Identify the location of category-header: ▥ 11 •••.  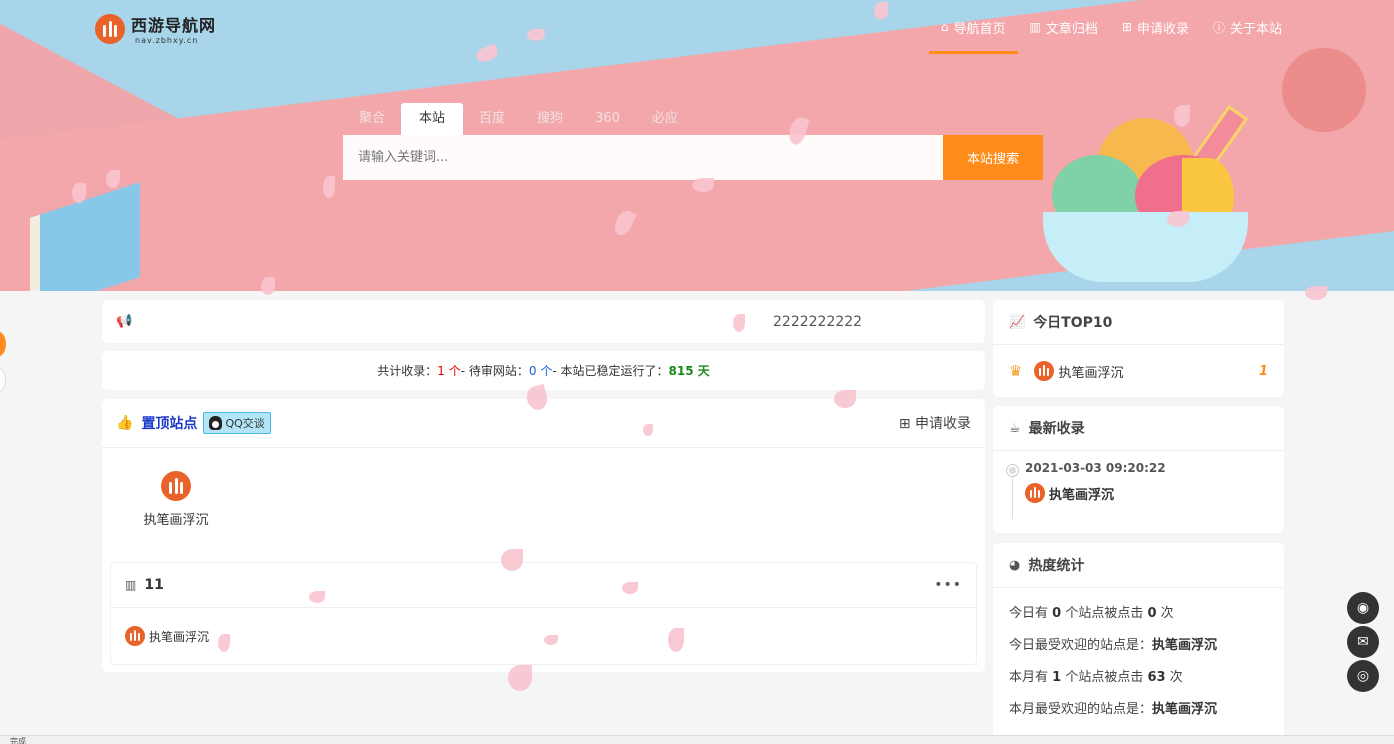
(543, 585).